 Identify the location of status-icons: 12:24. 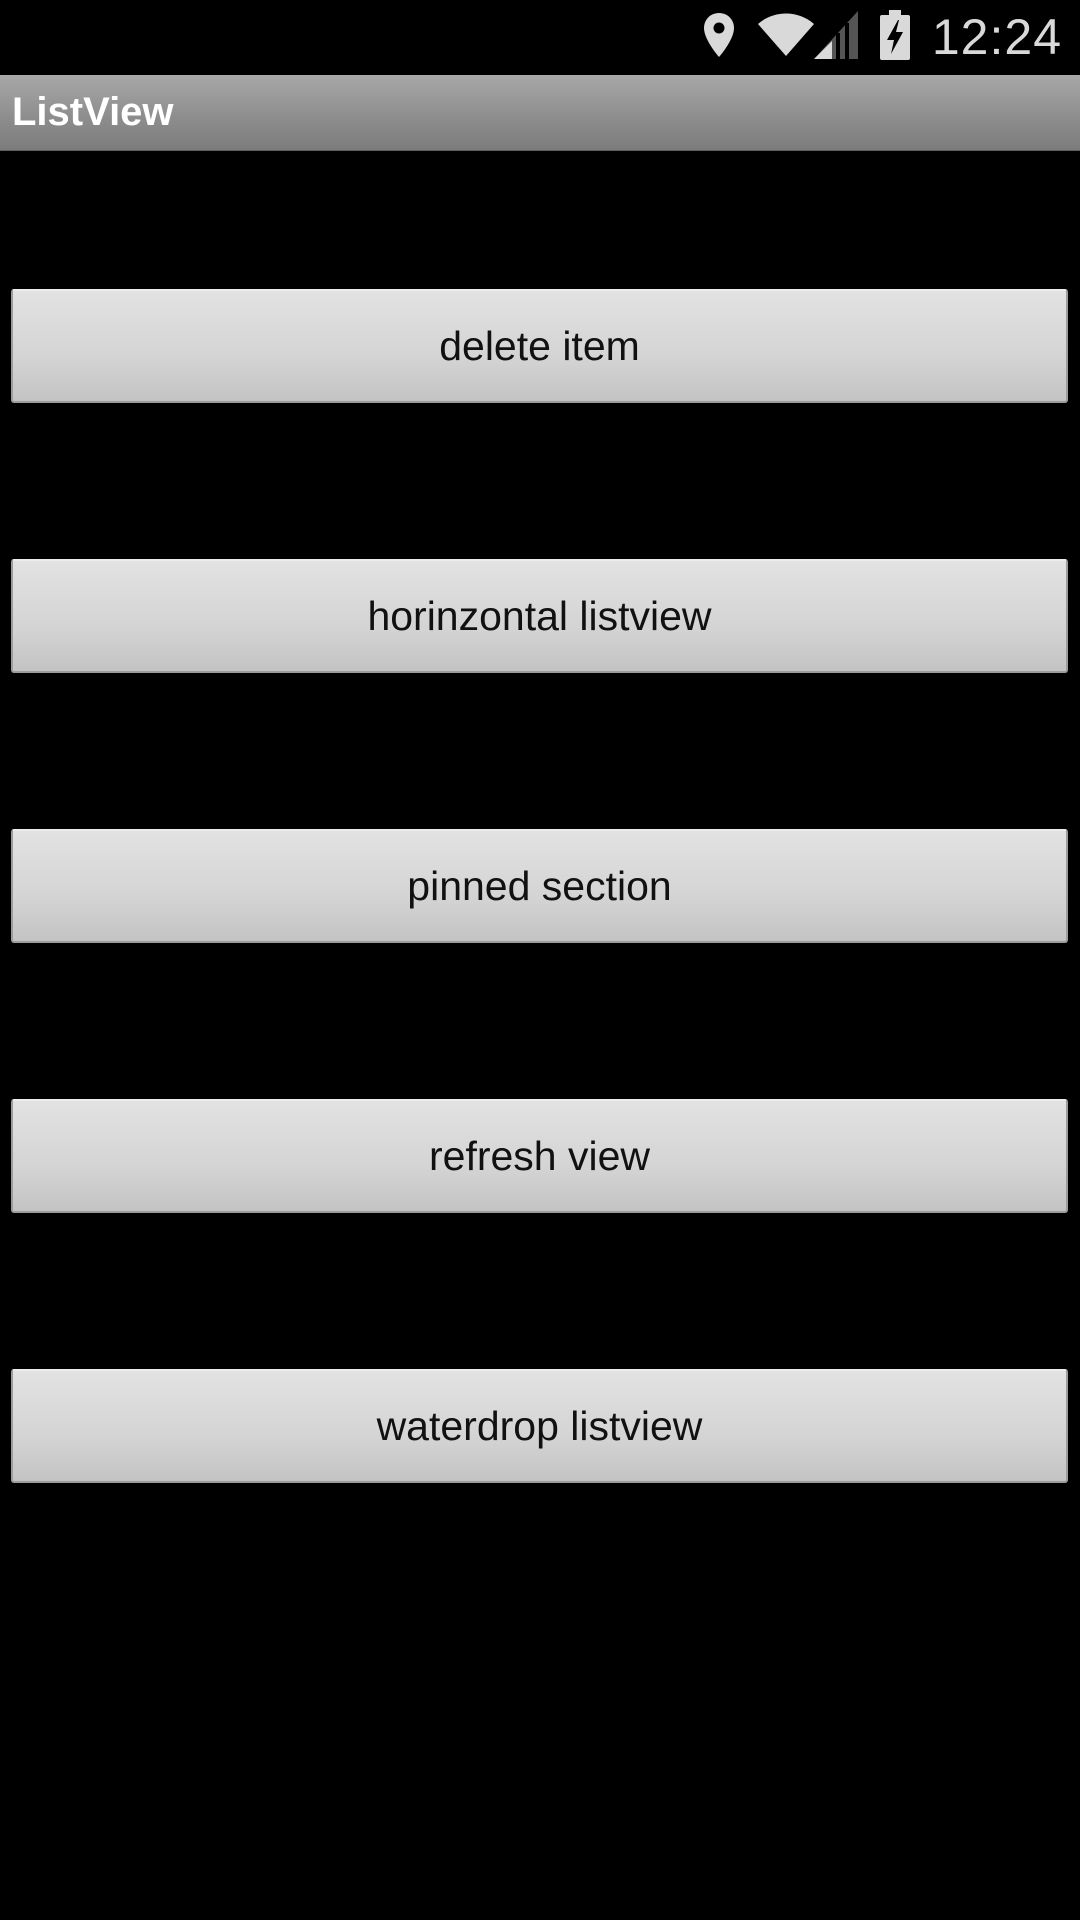
(882, 37).